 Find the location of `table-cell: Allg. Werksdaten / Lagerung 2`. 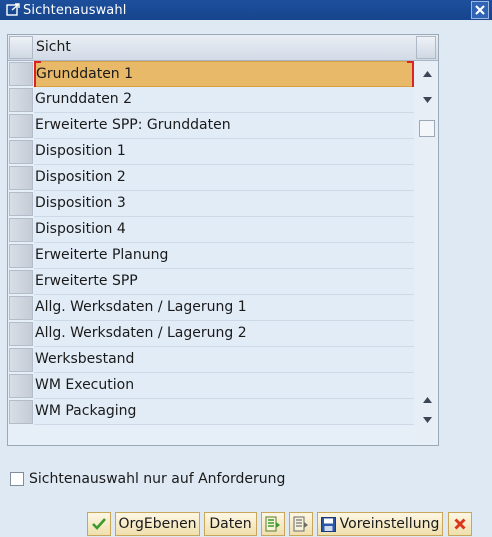

table-cell: Allg. Werksdaten / Lagerung 2 is located at coordinates (224, 334).